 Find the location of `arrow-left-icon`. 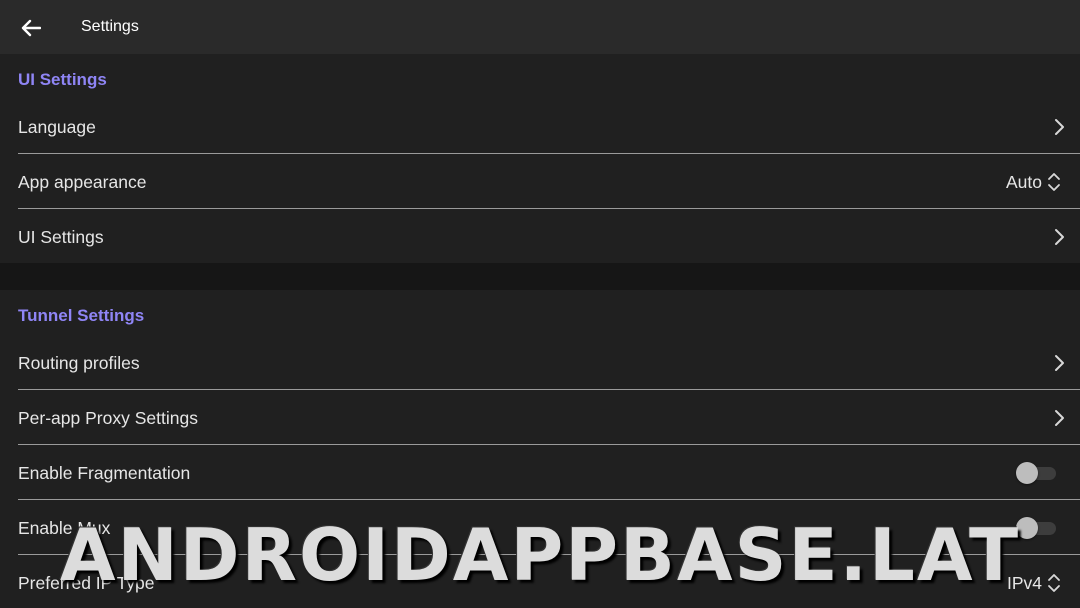

arrow-left-icon is located at coordinates (31, 28).